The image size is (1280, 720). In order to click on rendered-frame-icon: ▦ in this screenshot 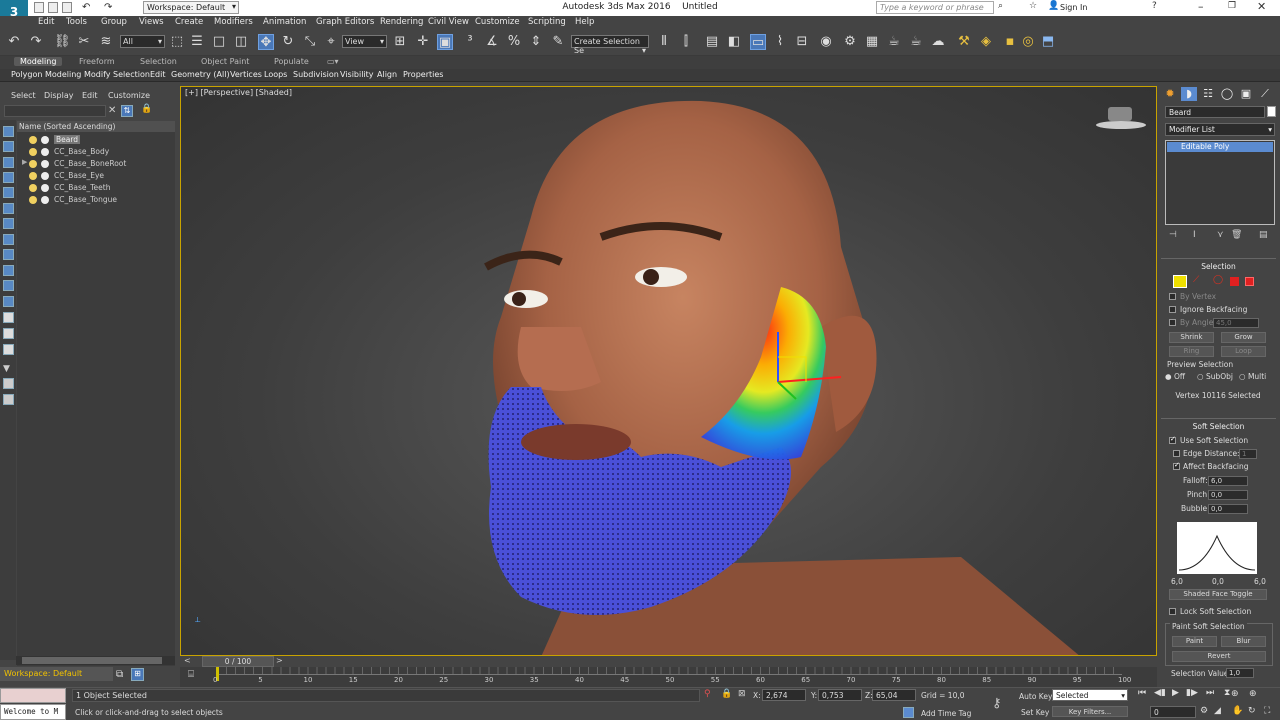, I will do `click(872, 42)`.